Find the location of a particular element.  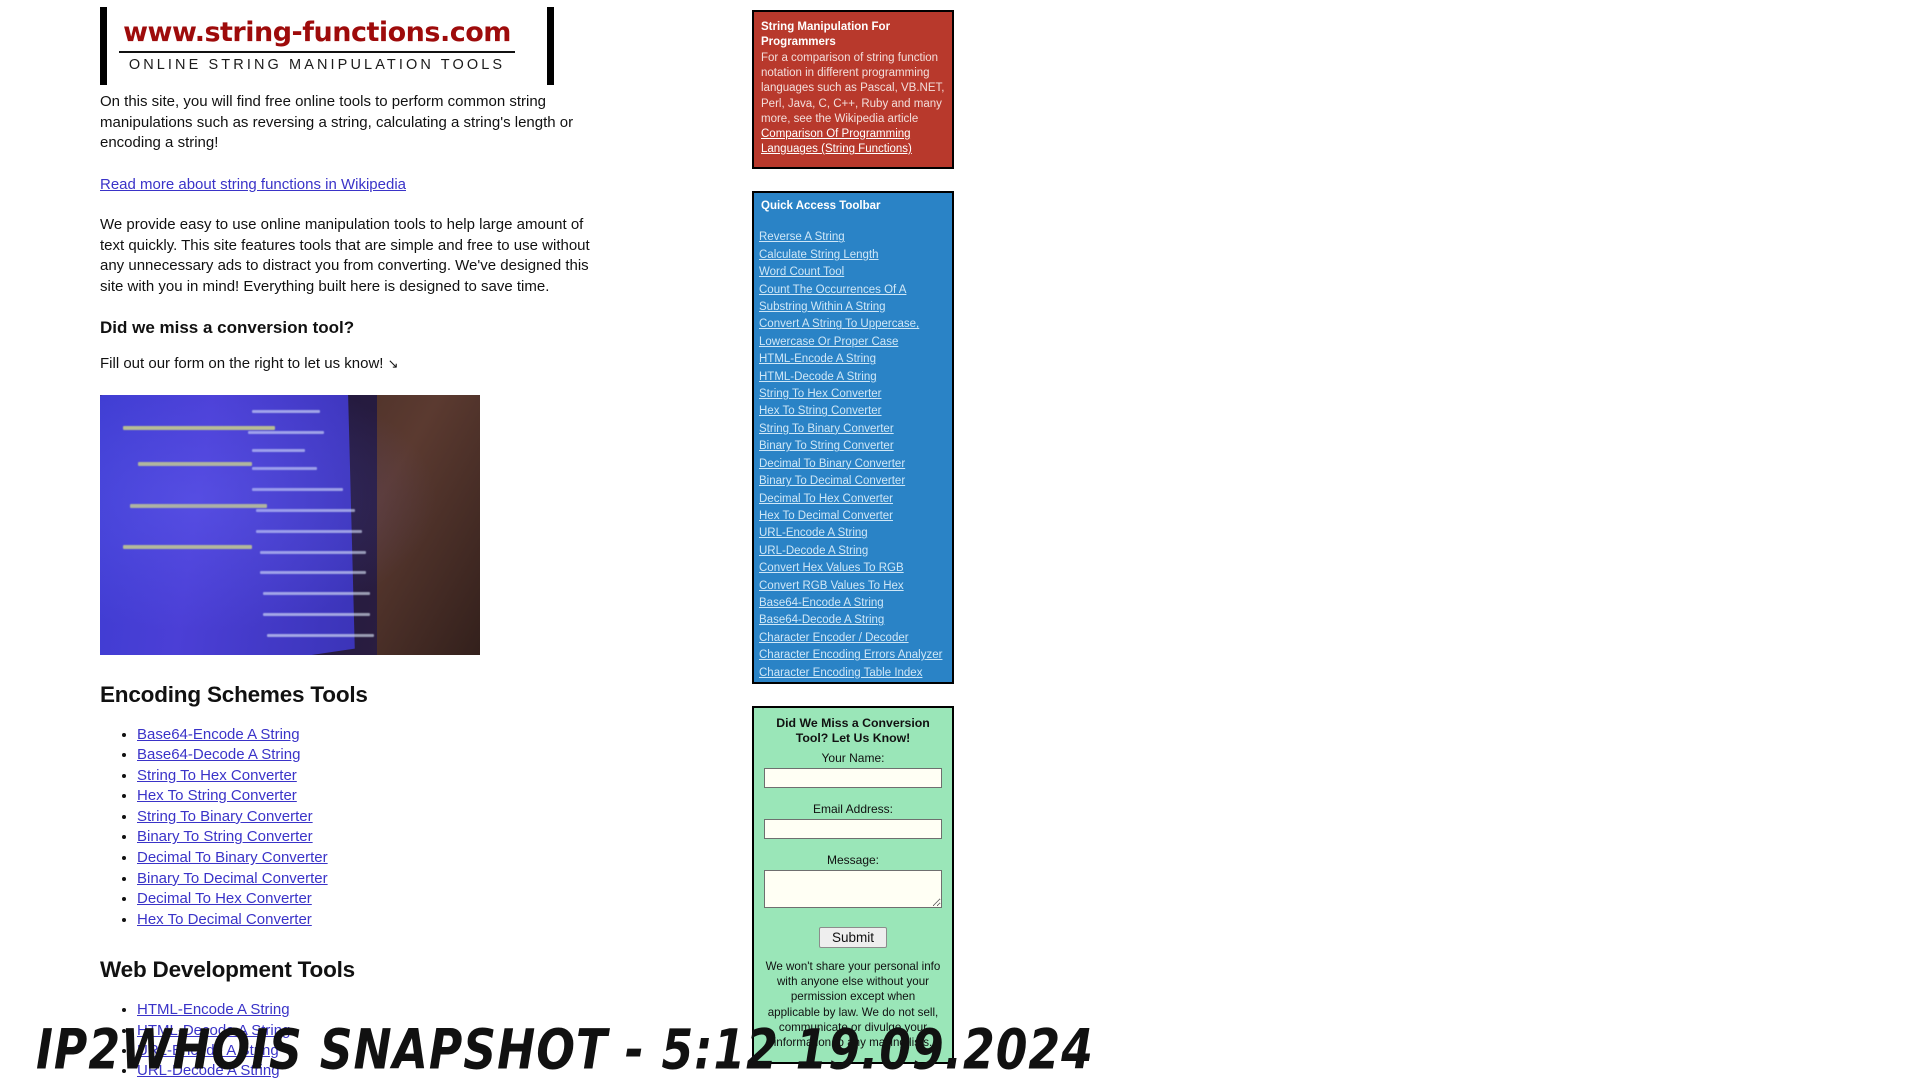

name-field-label: Your Name: is located at coordinates (853, 757).